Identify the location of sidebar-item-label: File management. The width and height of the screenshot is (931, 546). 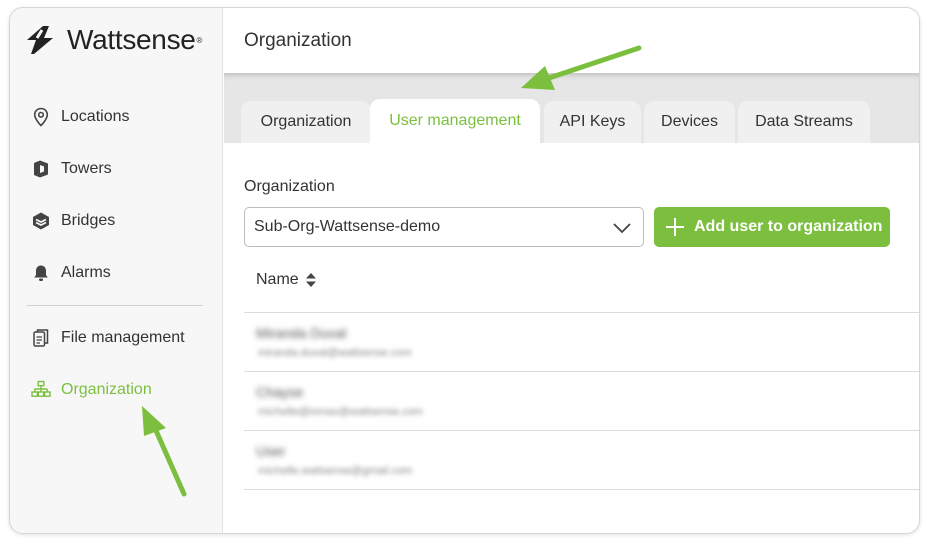
(123, 337).